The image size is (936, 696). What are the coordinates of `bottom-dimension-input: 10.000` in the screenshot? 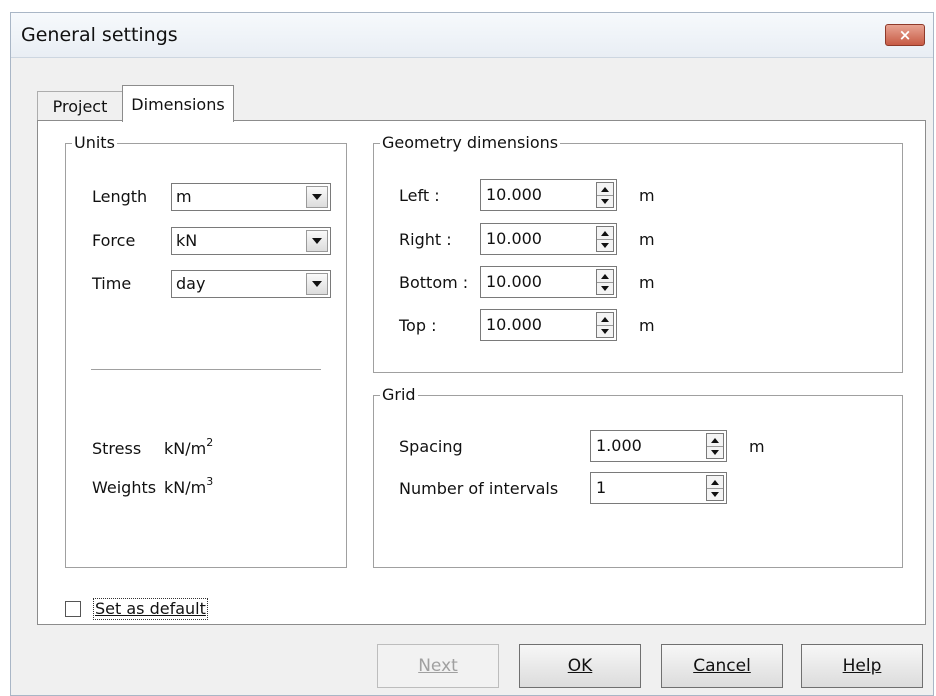 It's located at (548, 282).